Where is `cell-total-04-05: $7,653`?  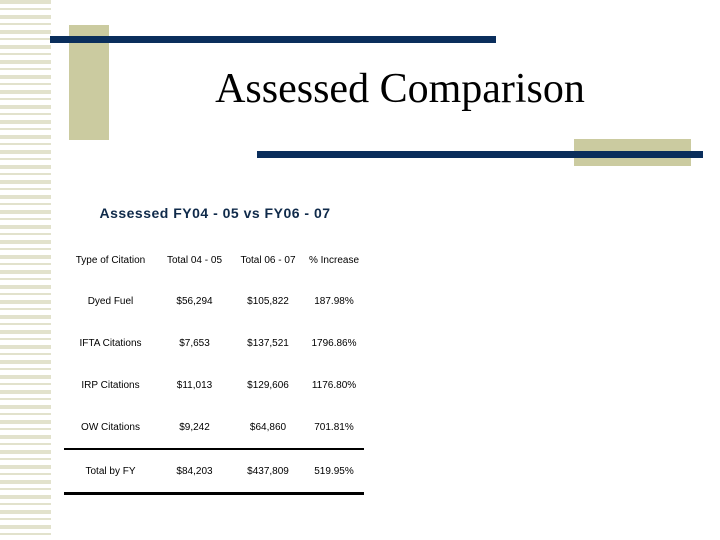
cell-total-04-05: $7,653 is located at coordinates (194, 343).